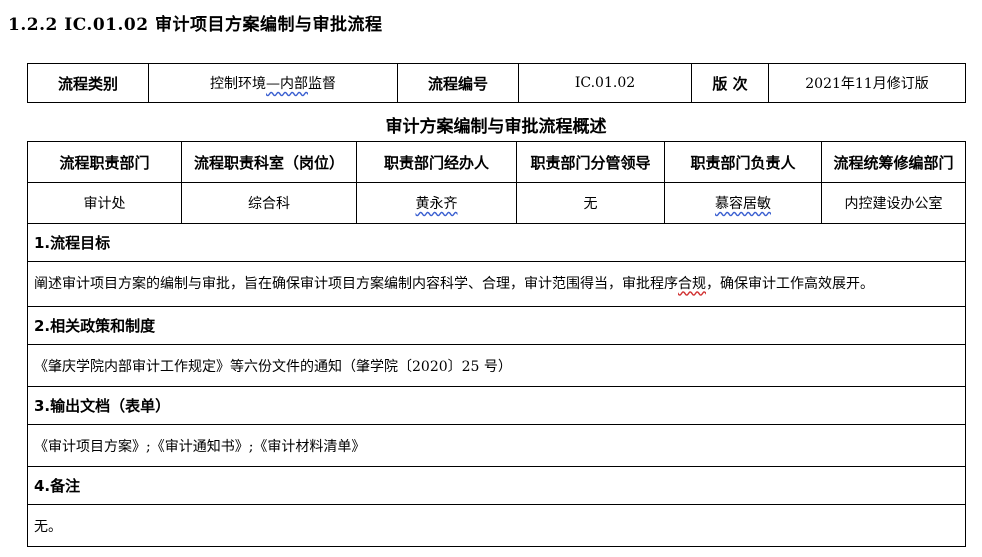  What do you see at coordinates (692, 283) in the screenshot?
I see `goal-text-underlined: 合规` at bounding box center [692, 283].